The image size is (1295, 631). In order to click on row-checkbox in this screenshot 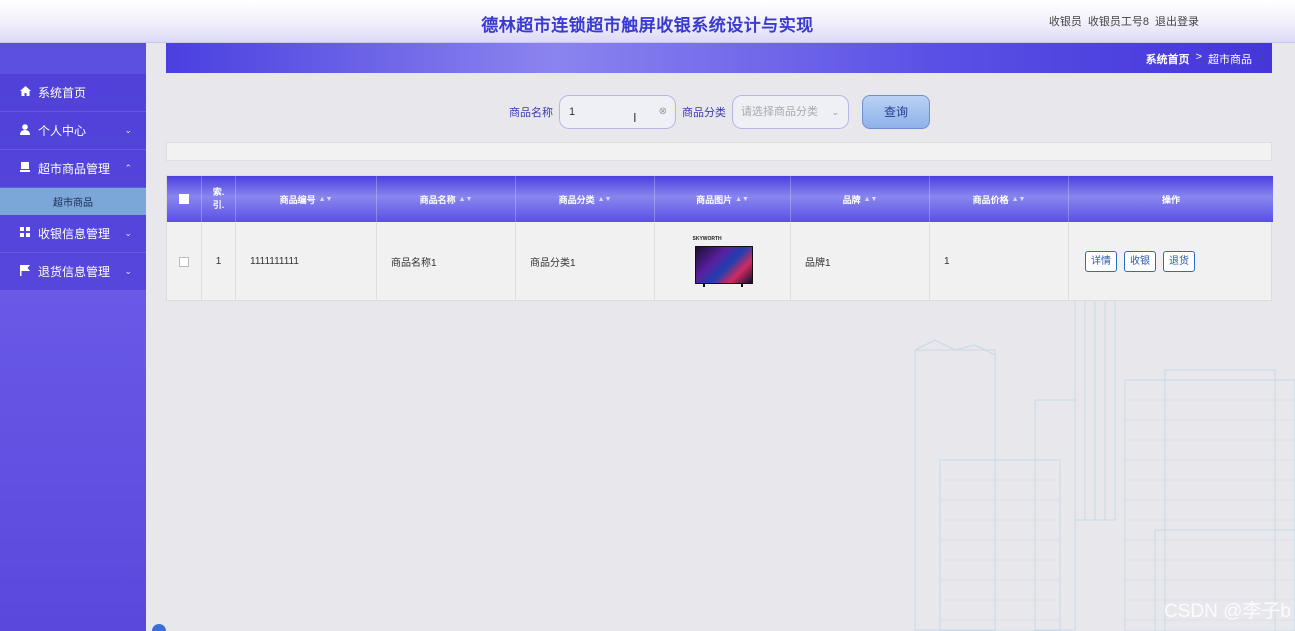, I will do `click(184, 261)`.